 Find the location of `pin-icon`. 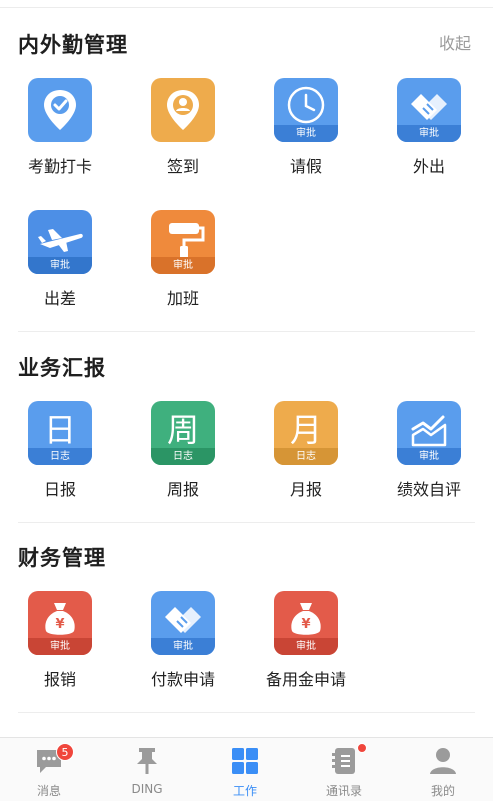

pin-icon is located at coordinates (147, 761).